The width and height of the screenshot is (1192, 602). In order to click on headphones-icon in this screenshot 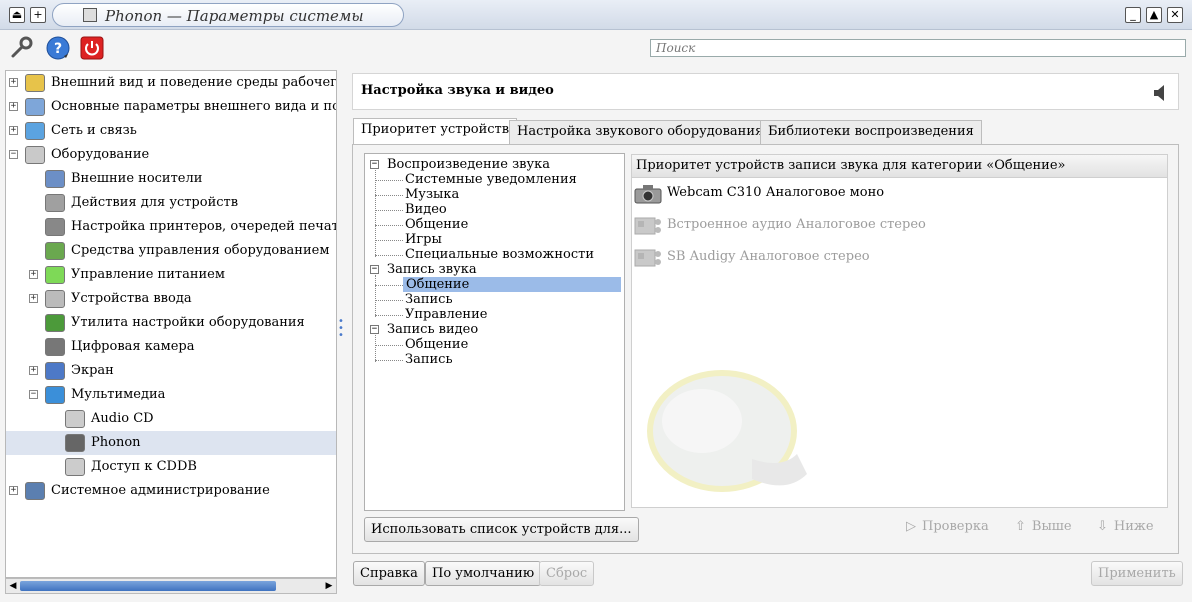, I will do `click(55, 395)`.